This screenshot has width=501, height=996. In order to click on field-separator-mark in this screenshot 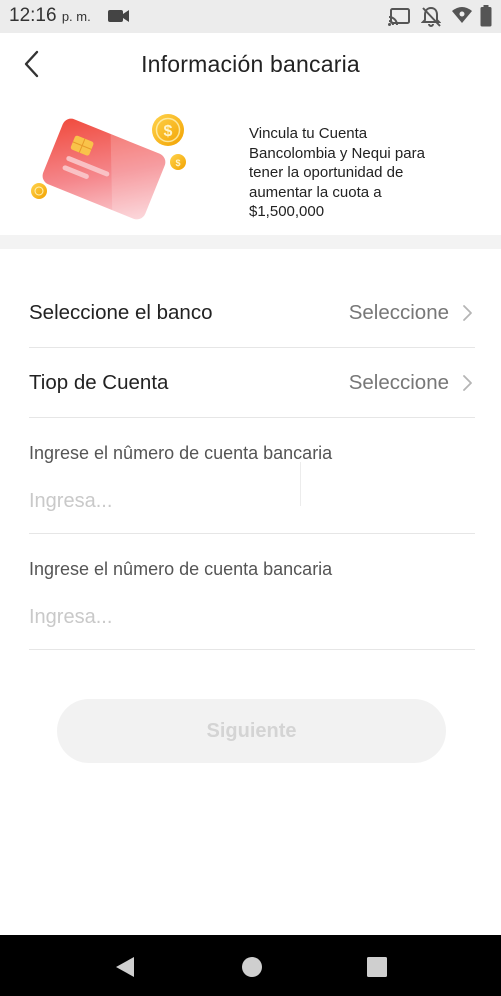, I will do `click(300, 484)`.